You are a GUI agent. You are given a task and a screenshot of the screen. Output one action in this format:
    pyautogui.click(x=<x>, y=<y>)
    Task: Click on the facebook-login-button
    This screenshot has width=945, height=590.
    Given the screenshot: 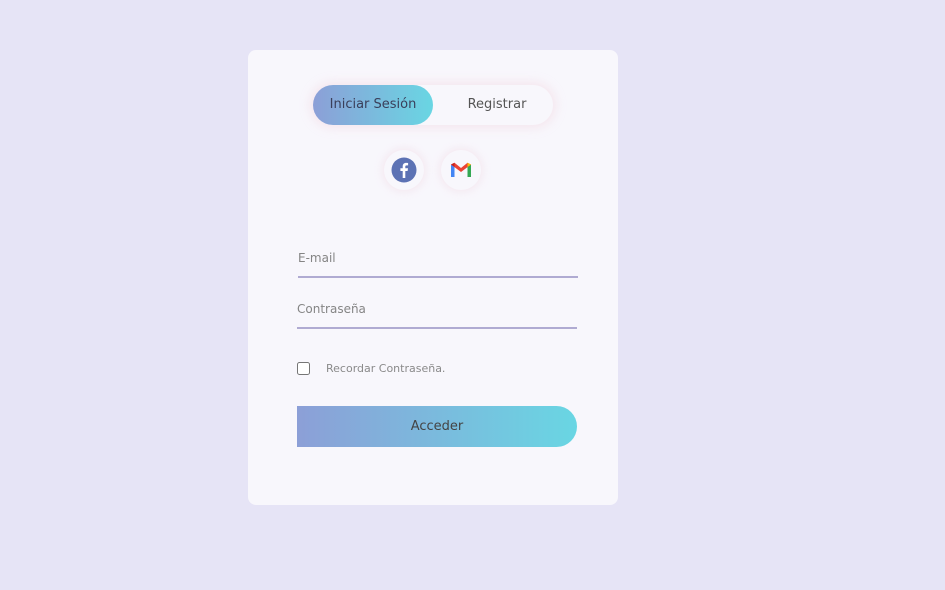 What is the action you would take?
    pyautogui.click(x=404, y=170)
    